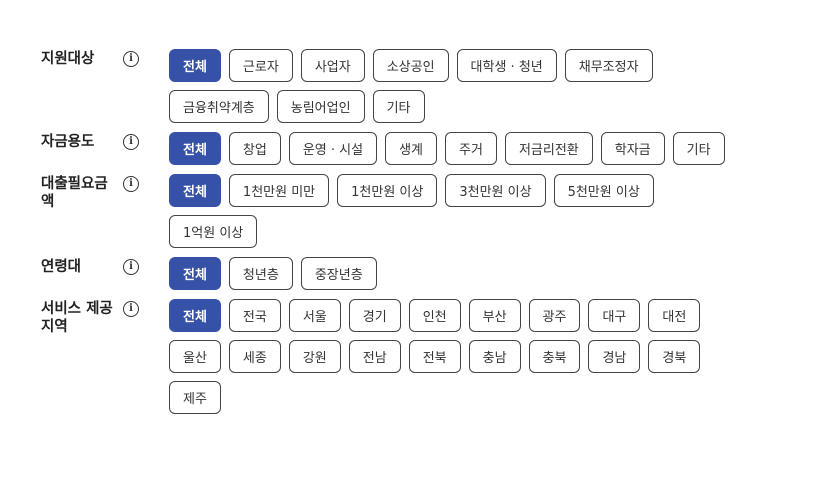 The width and height of the screenshot is (814, 483). What do you see at coordinates (195, 397) in the screenshot?
I see `chip-option: 제주` at bounding box center [195, 397].